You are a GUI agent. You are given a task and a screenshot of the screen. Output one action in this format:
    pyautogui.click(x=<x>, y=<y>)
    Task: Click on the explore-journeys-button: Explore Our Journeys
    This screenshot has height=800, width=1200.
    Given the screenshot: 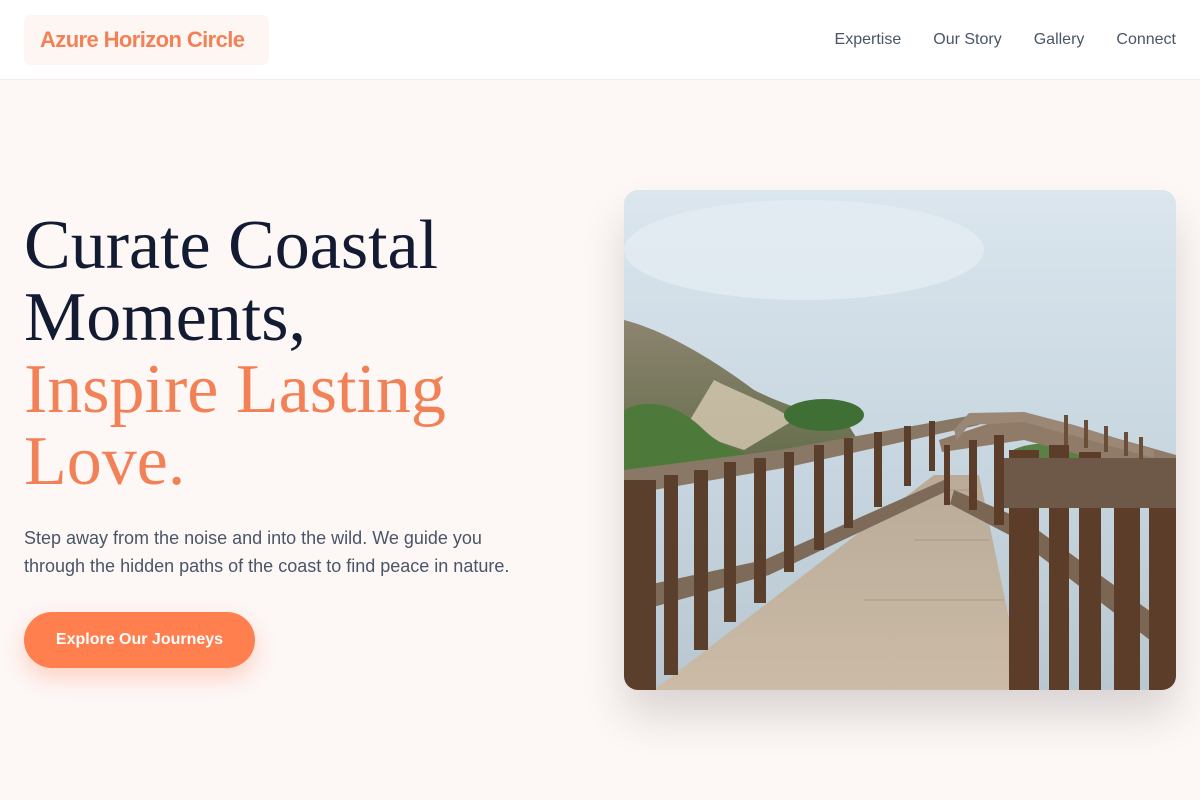 What is the action you would take?
    pyautogui.click(x=139, y=640)
    